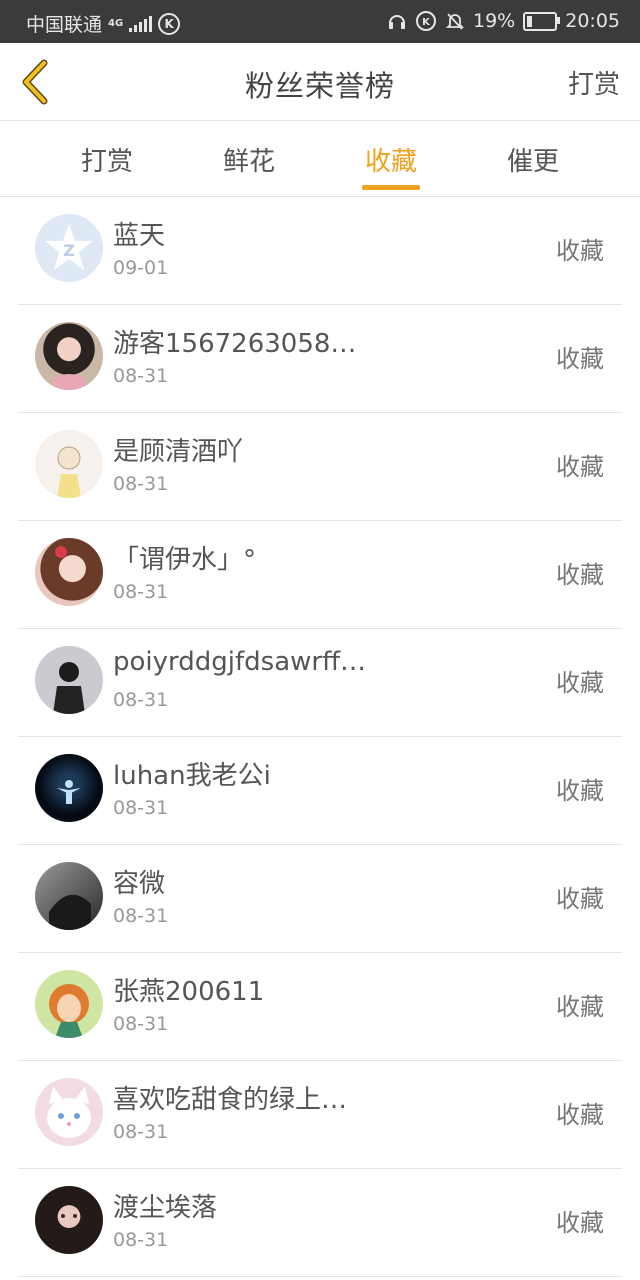 The image size is (640, 1280). I want to click on status-left: 中国联通 4G K, so click(103, 23).